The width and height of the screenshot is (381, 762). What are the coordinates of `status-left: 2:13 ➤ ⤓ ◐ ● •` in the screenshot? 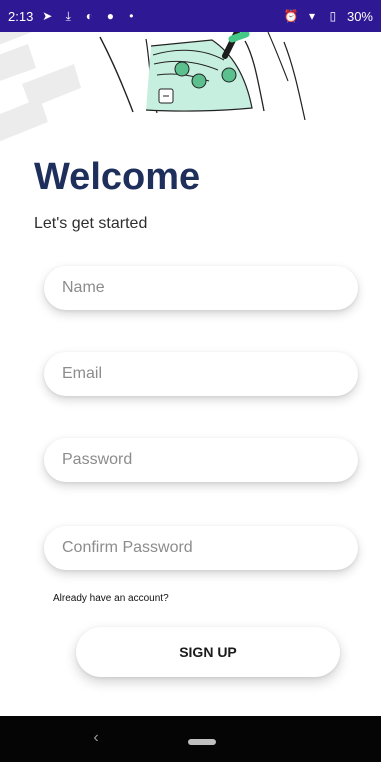 It's located at (73, 16).